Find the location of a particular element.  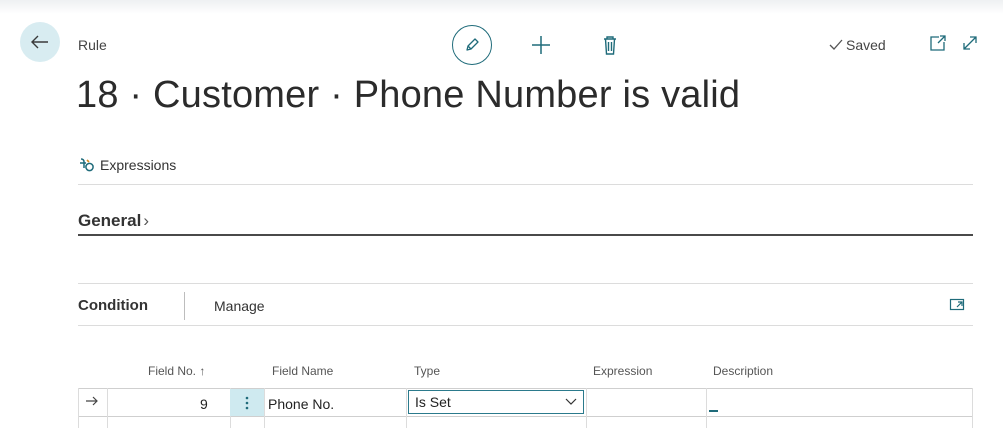

chevron-right-icon: › is located at coordinates (146, 220).